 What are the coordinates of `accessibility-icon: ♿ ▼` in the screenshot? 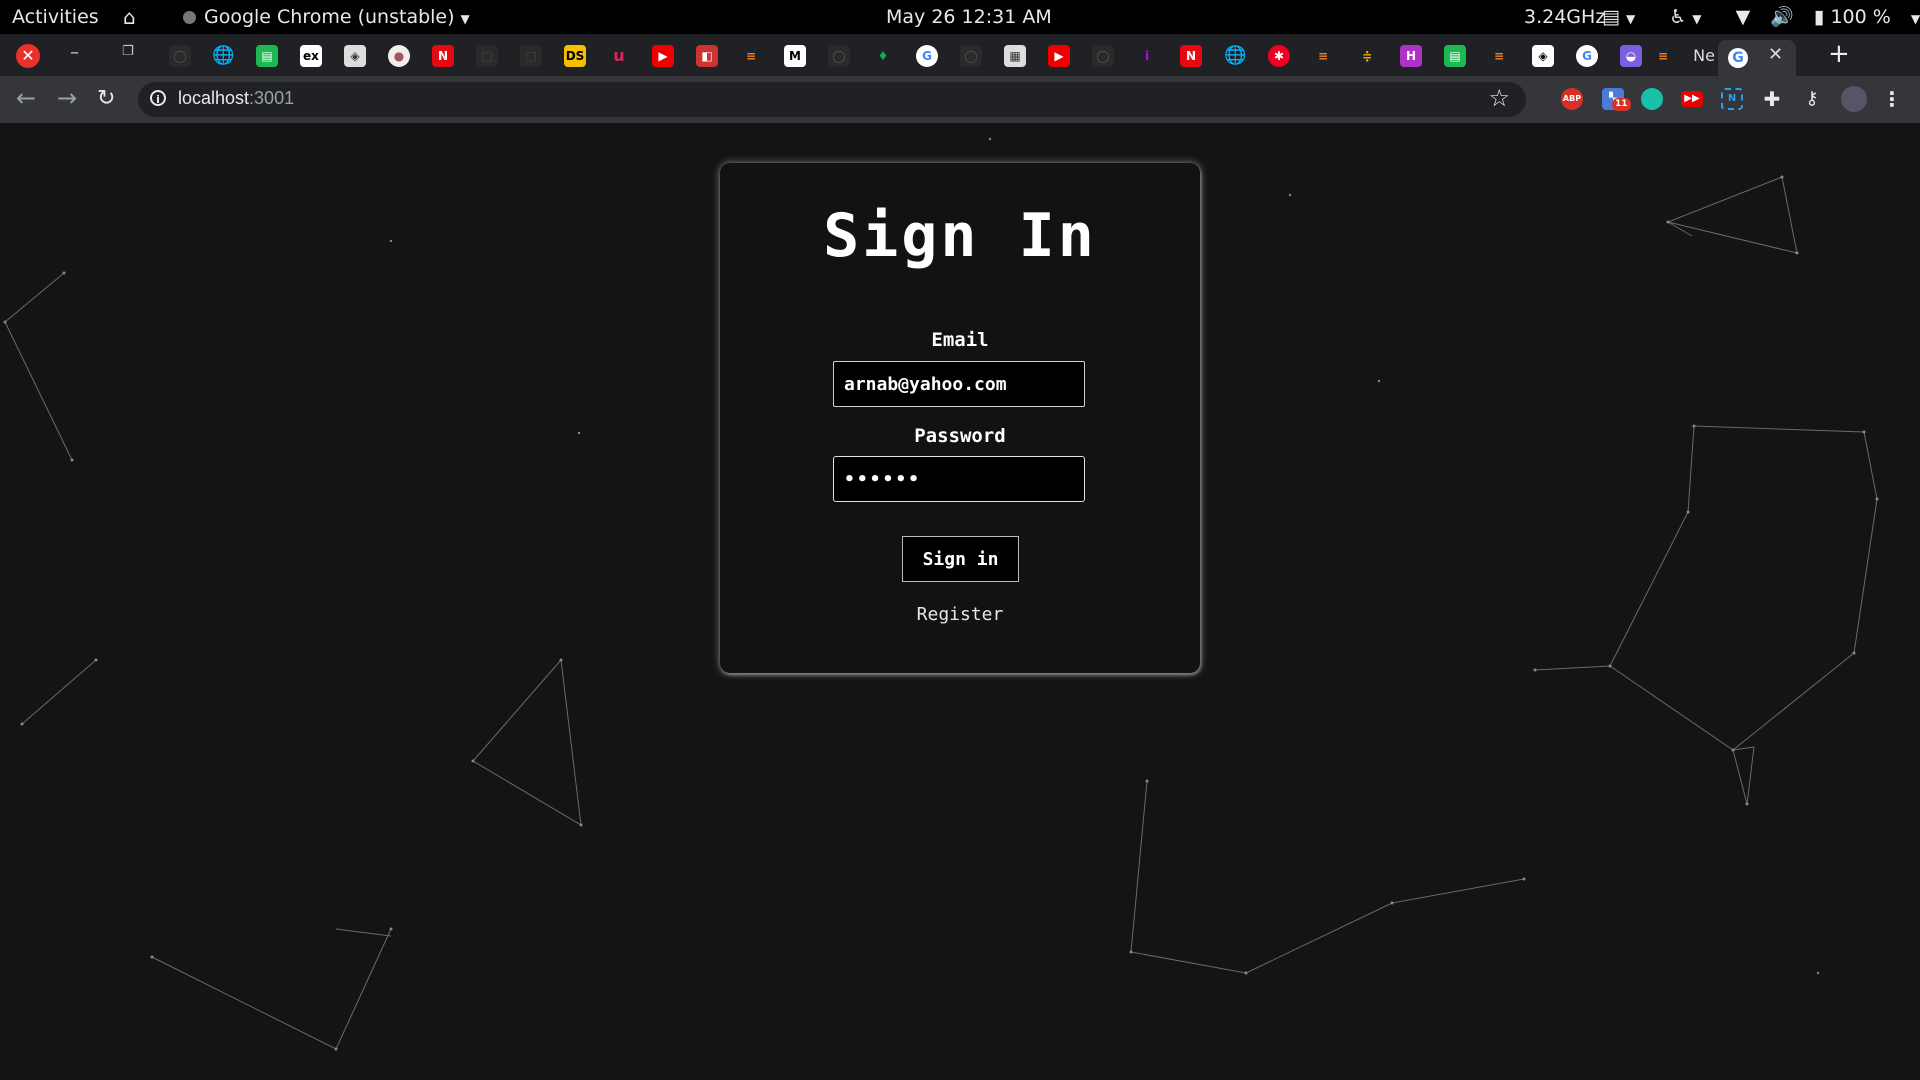 It's located at (1685, 17).